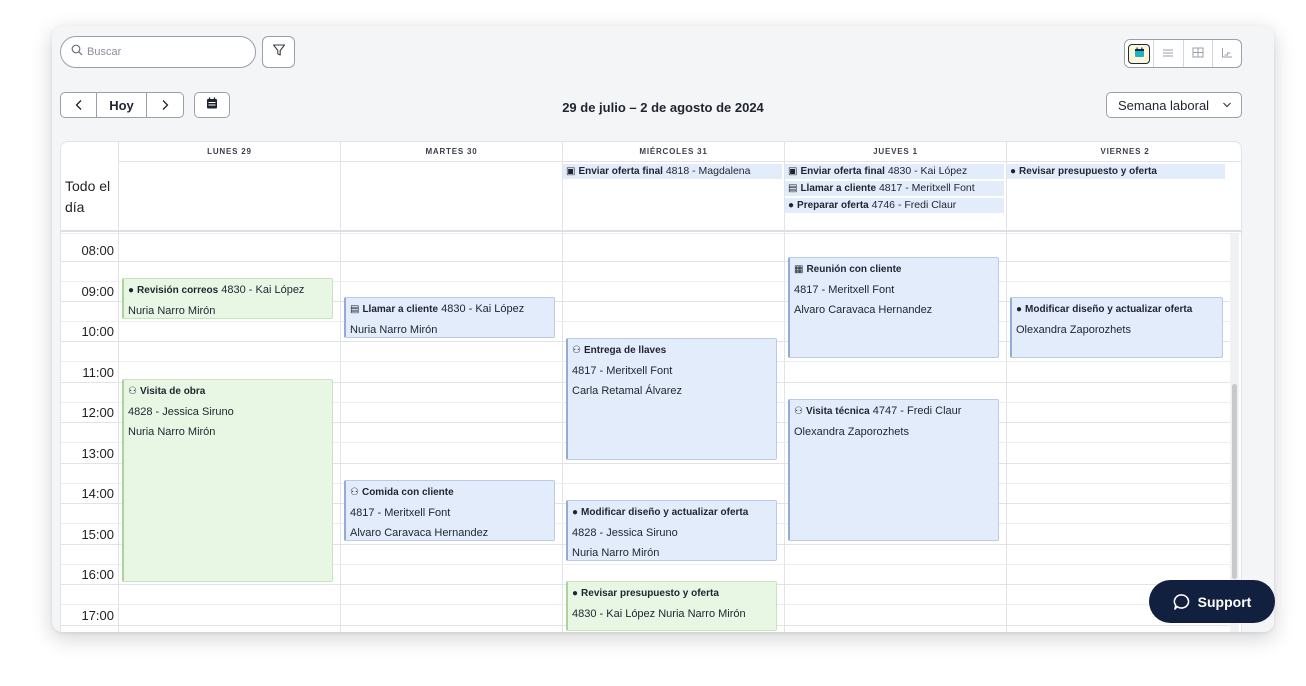  What do you see at coordinates (97, 250) in the screenshot?
I see `time-label: 08:00` at bounding box center [97, 250].